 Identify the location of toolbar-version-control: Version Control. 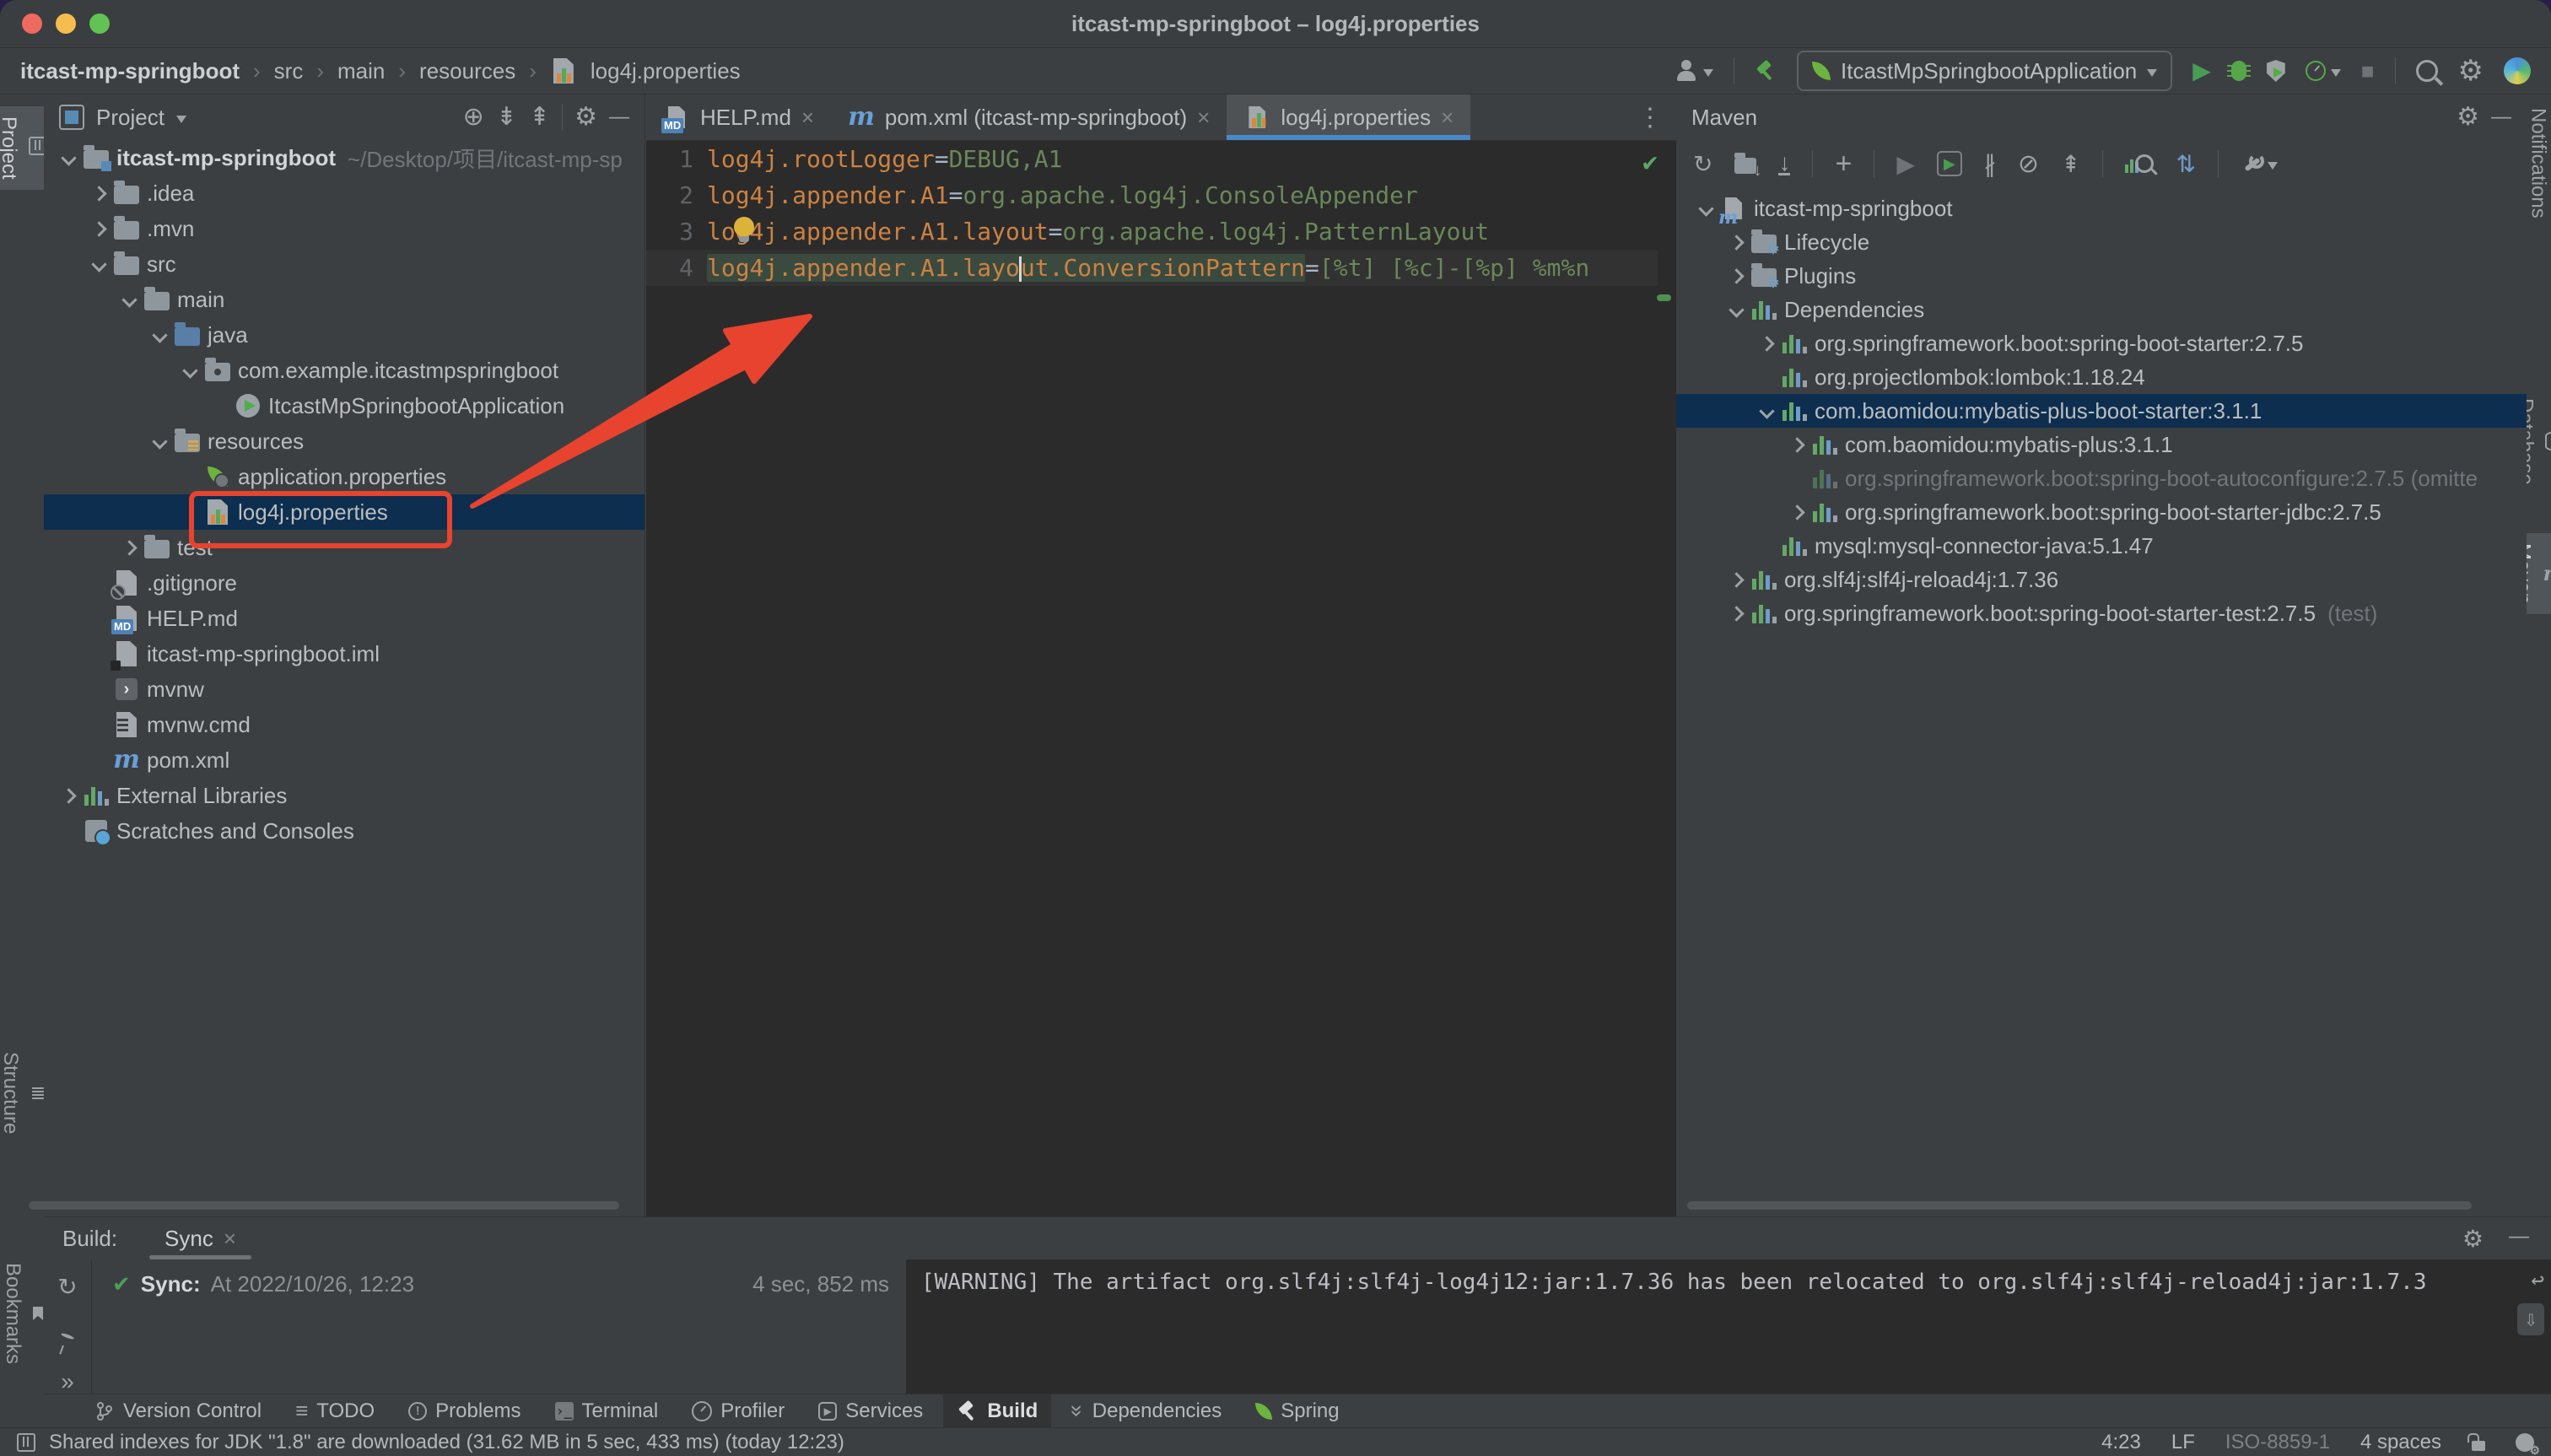
(178, 1410).